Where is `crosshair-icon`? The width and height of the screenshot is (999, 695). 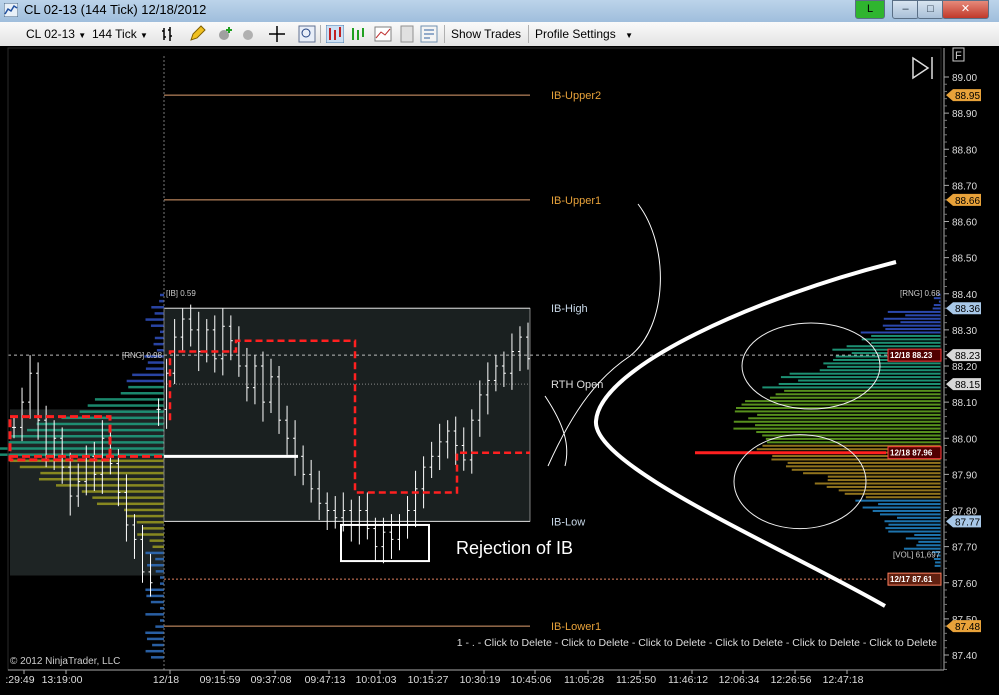 crosshair-icon is located at coordinates (277, 34).